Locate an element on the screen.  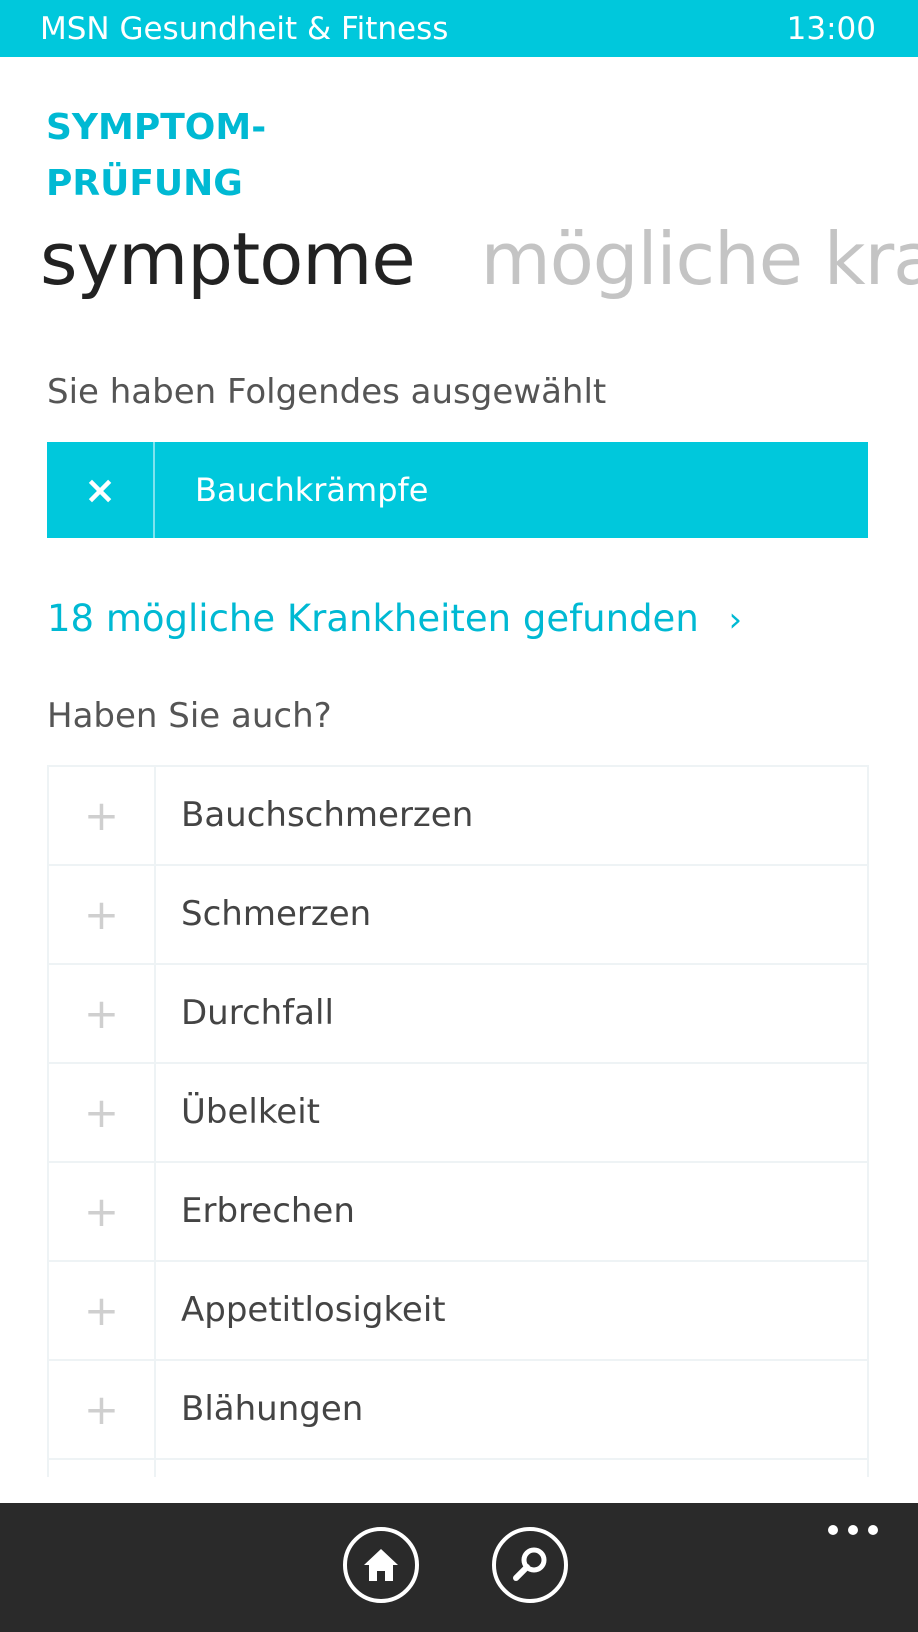
list-item-label: Übelkeit is located at coordinates (251, 1112).